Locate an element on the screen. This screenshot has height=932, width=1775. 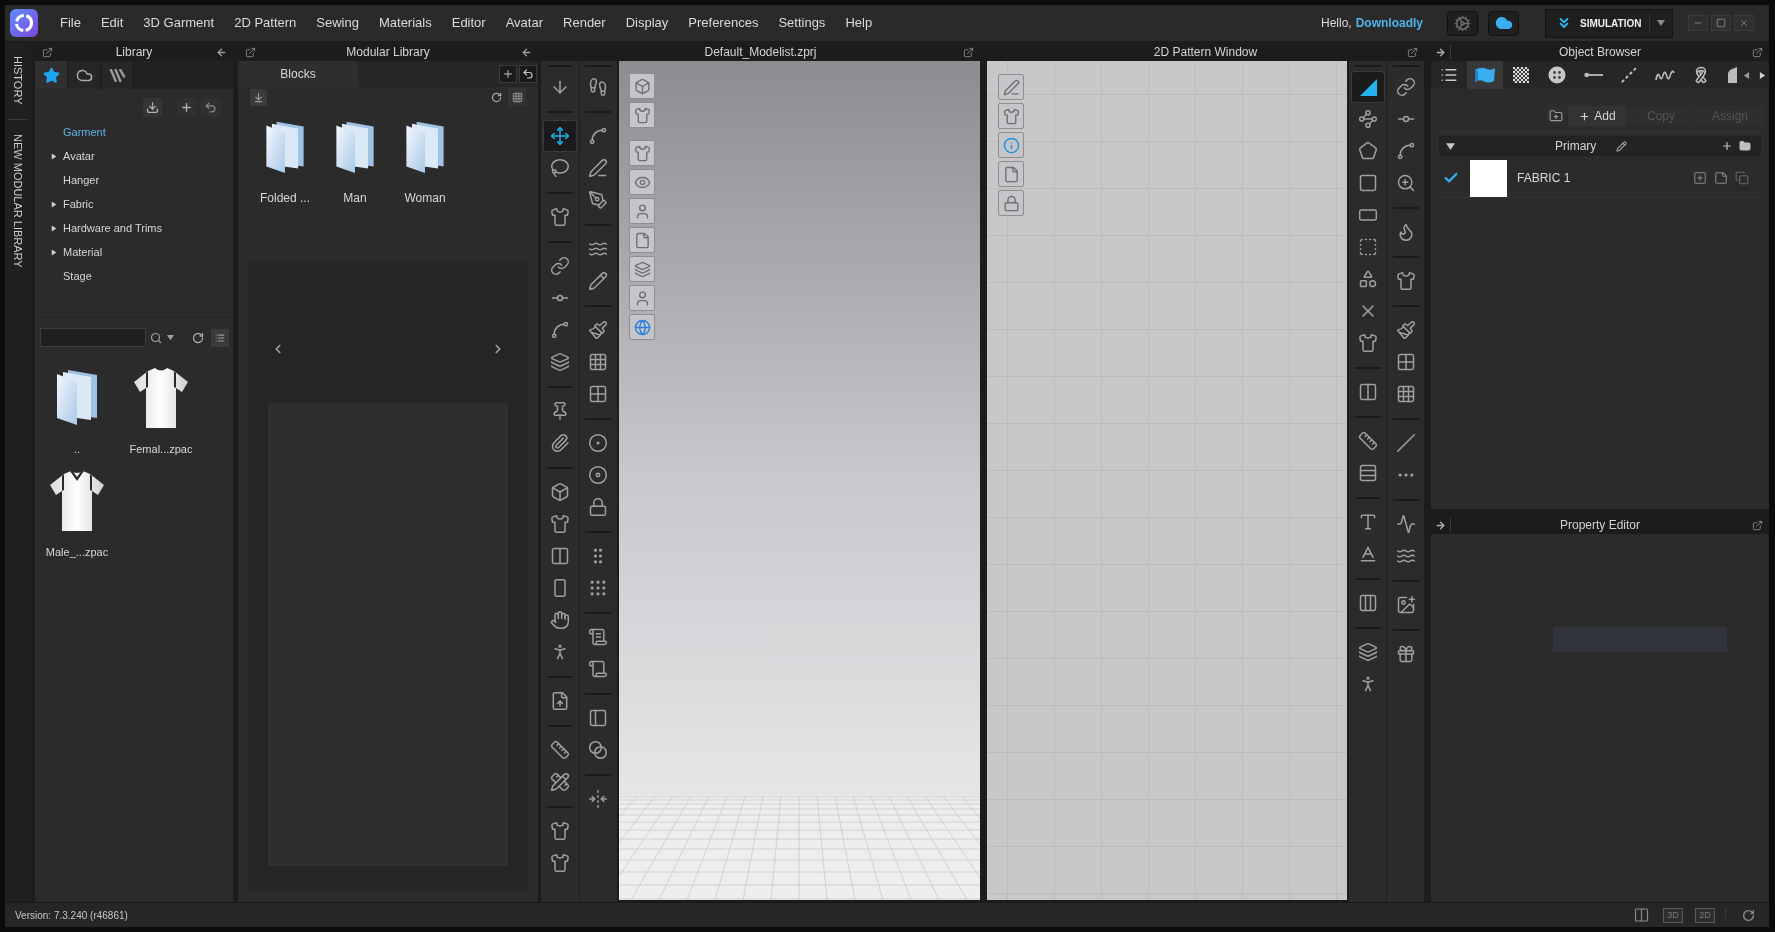
gear-icon is located at coordinates (1462, 23).